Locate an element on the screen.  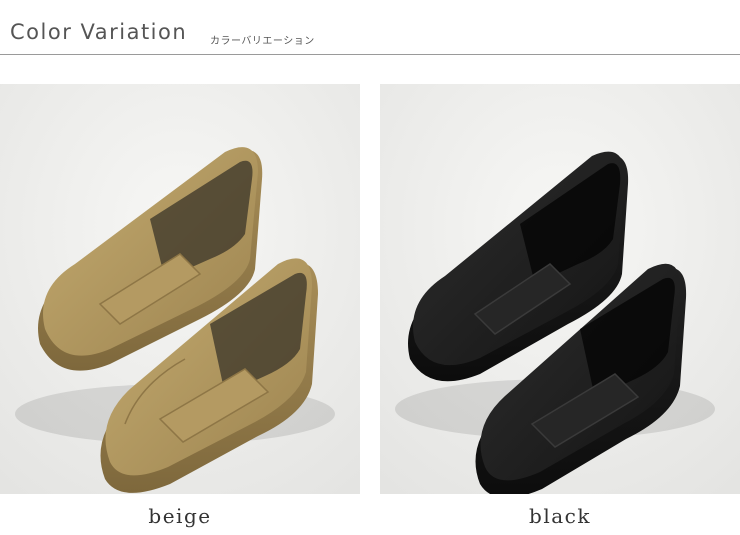
section-subtitle: カラーバリエーション is located at coordinates (262, 41).